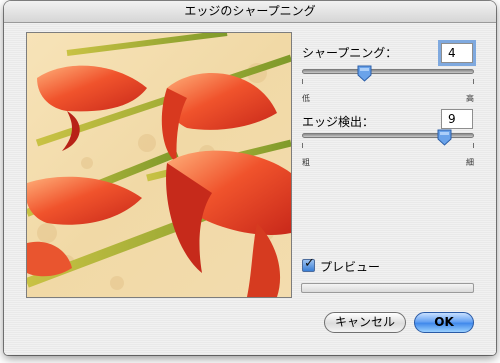 The height and width of the screenshot is (363, 500). I want to click on sharpening-value-field: 4, so click(457, 53).